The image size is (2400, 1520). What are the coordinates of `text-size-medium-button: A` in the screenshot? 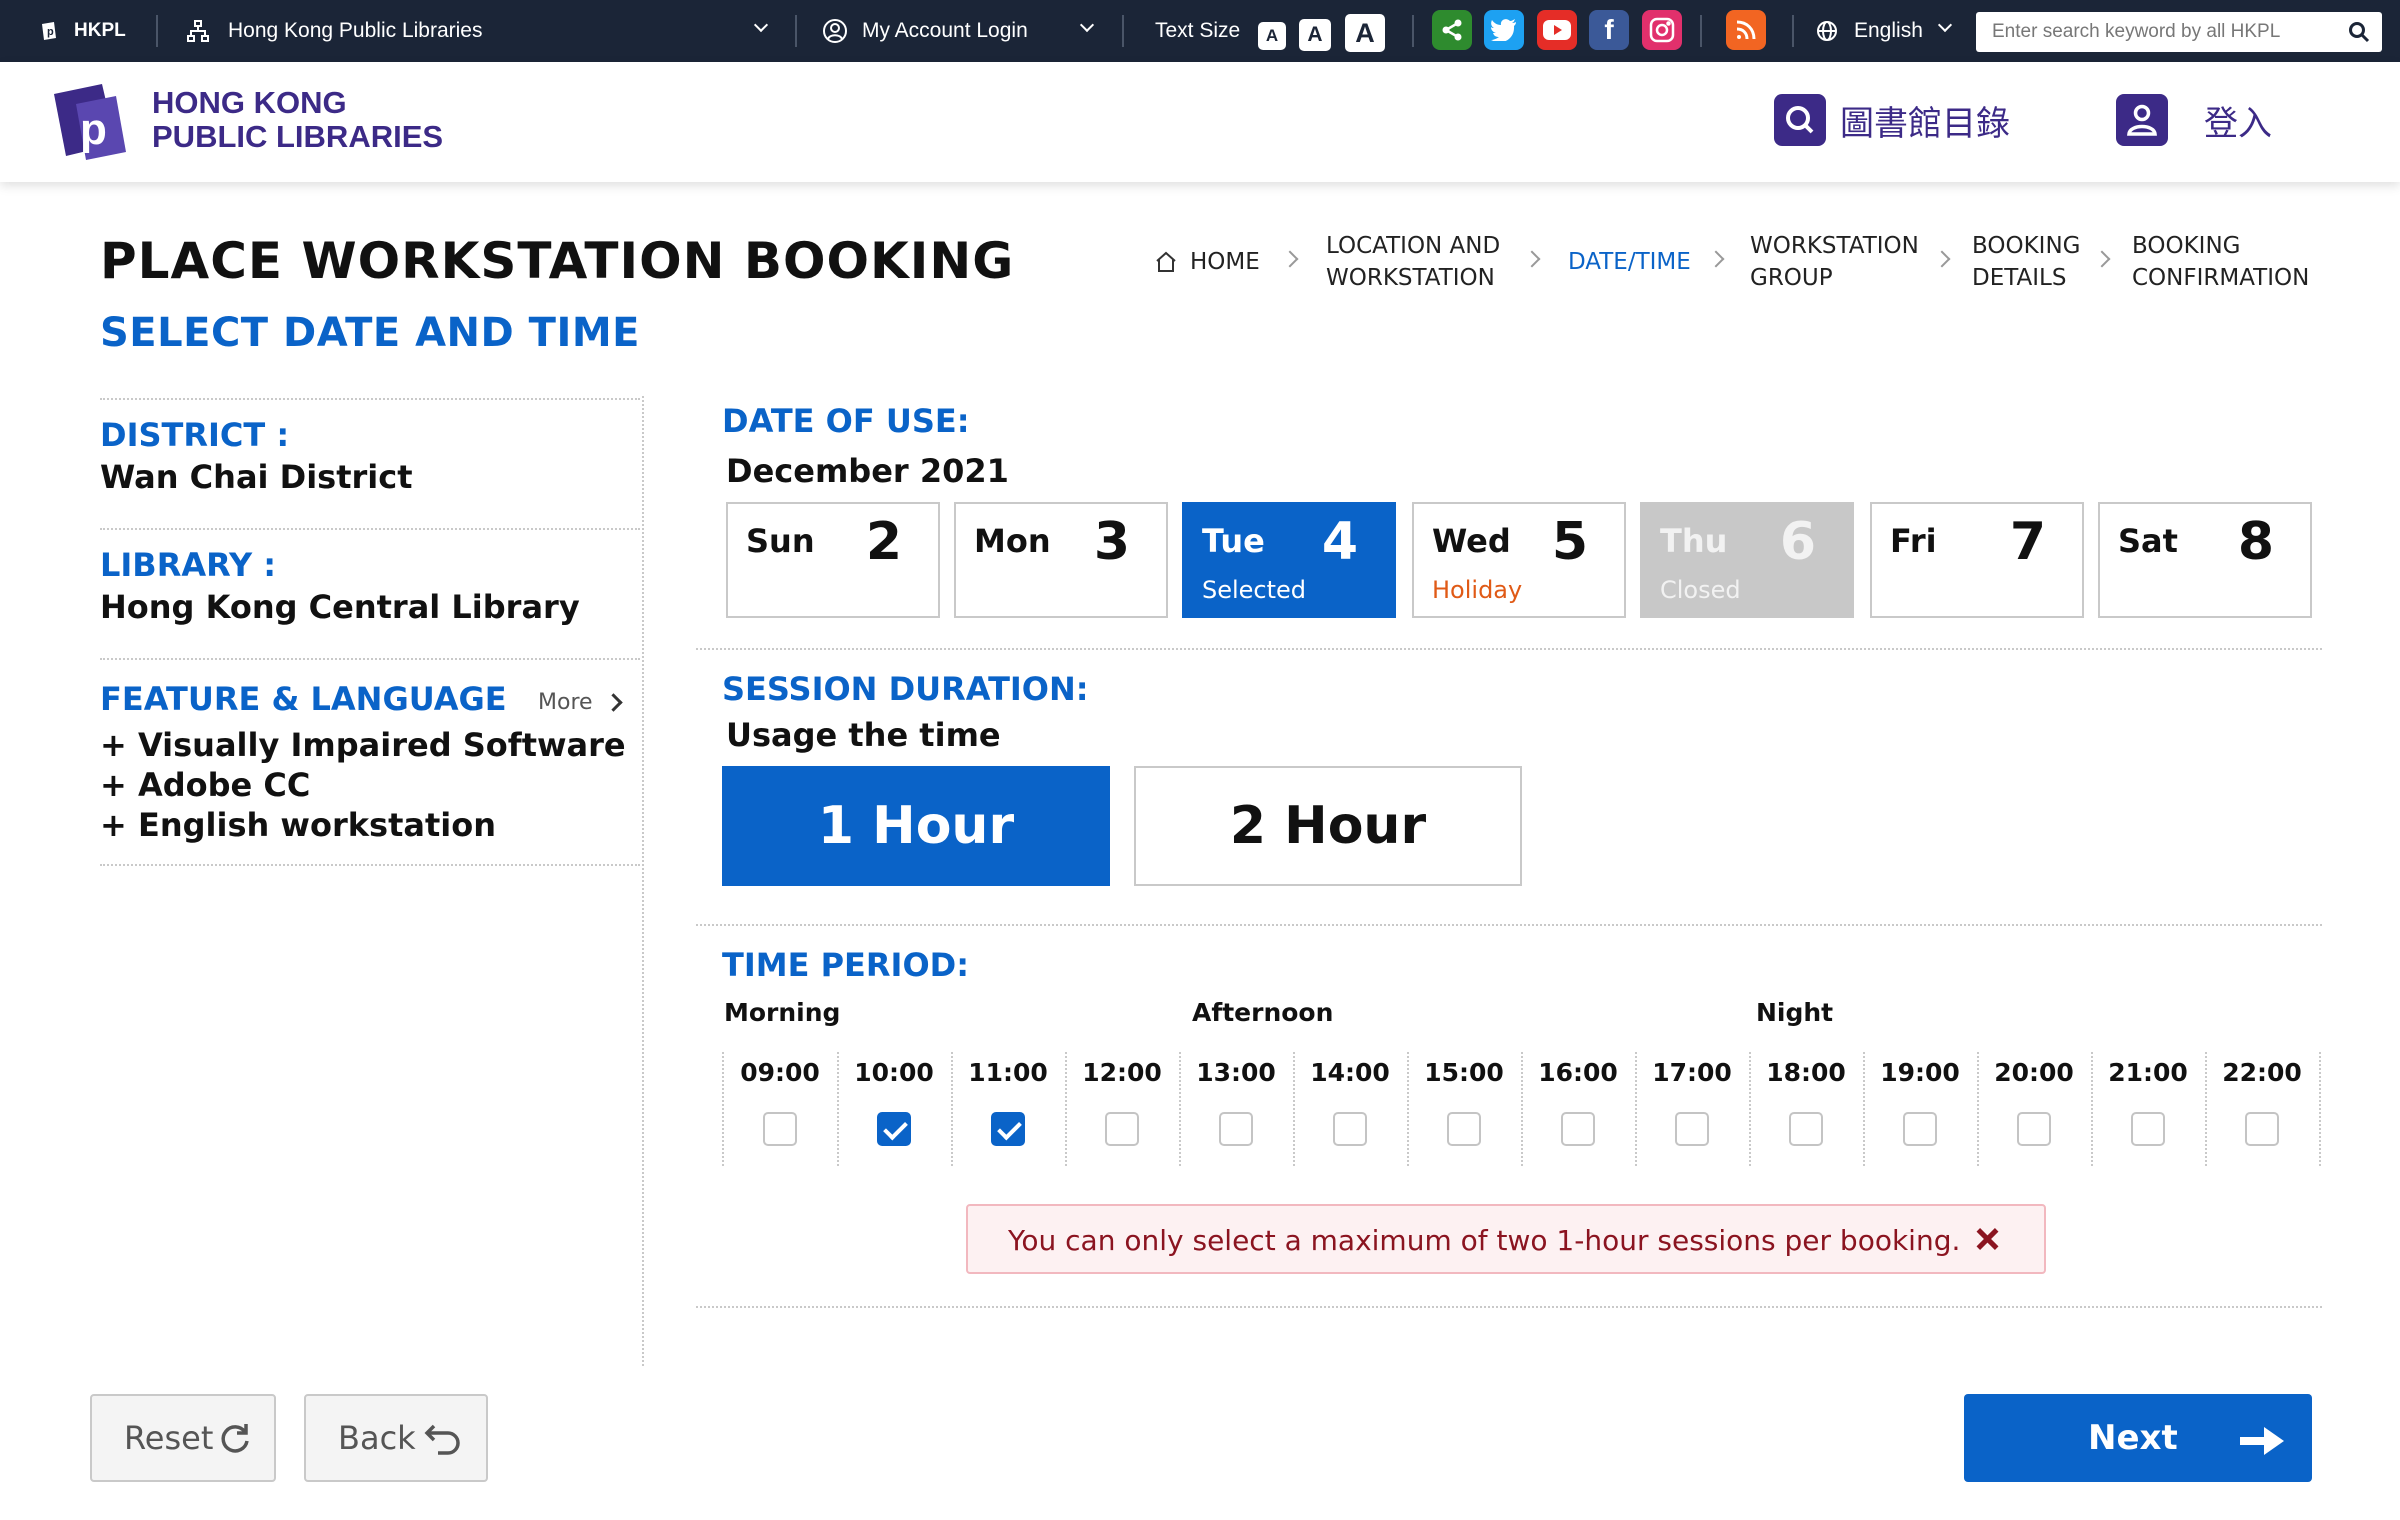 It's located at (1315, 35).